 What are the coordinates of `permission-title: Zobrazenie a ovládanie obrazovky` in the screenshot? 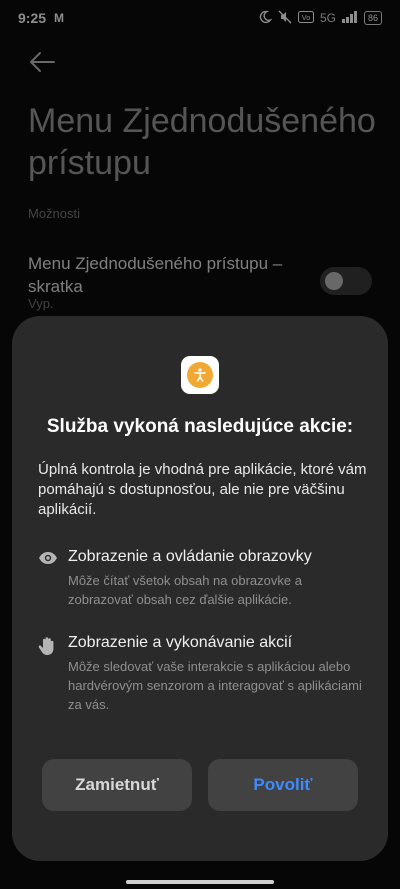 It's located at (190, 556).